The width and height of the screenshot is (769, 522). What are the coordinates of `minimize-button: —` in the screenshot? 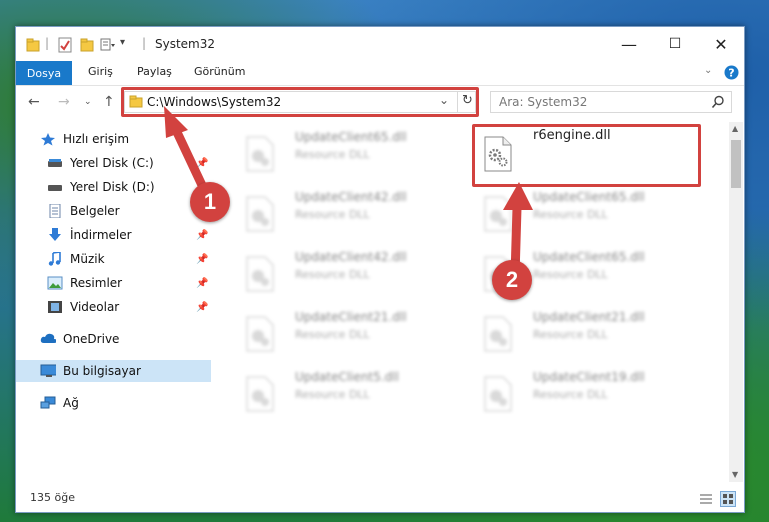 It's located at (629, 44).